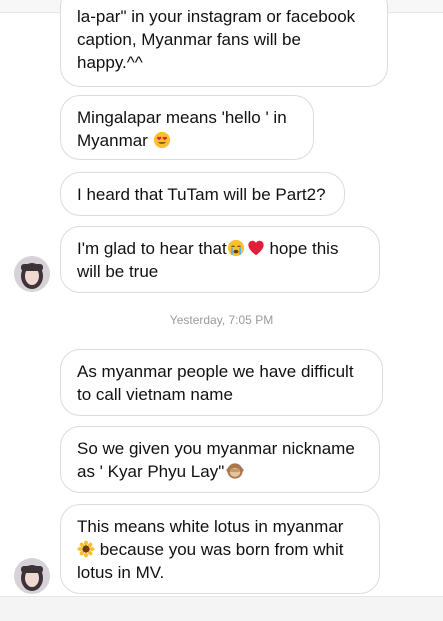 This screenshot has height=621, width=443. I want to click on message-timestamp: Yesterday, 7:05 PM, so click(221, 320).